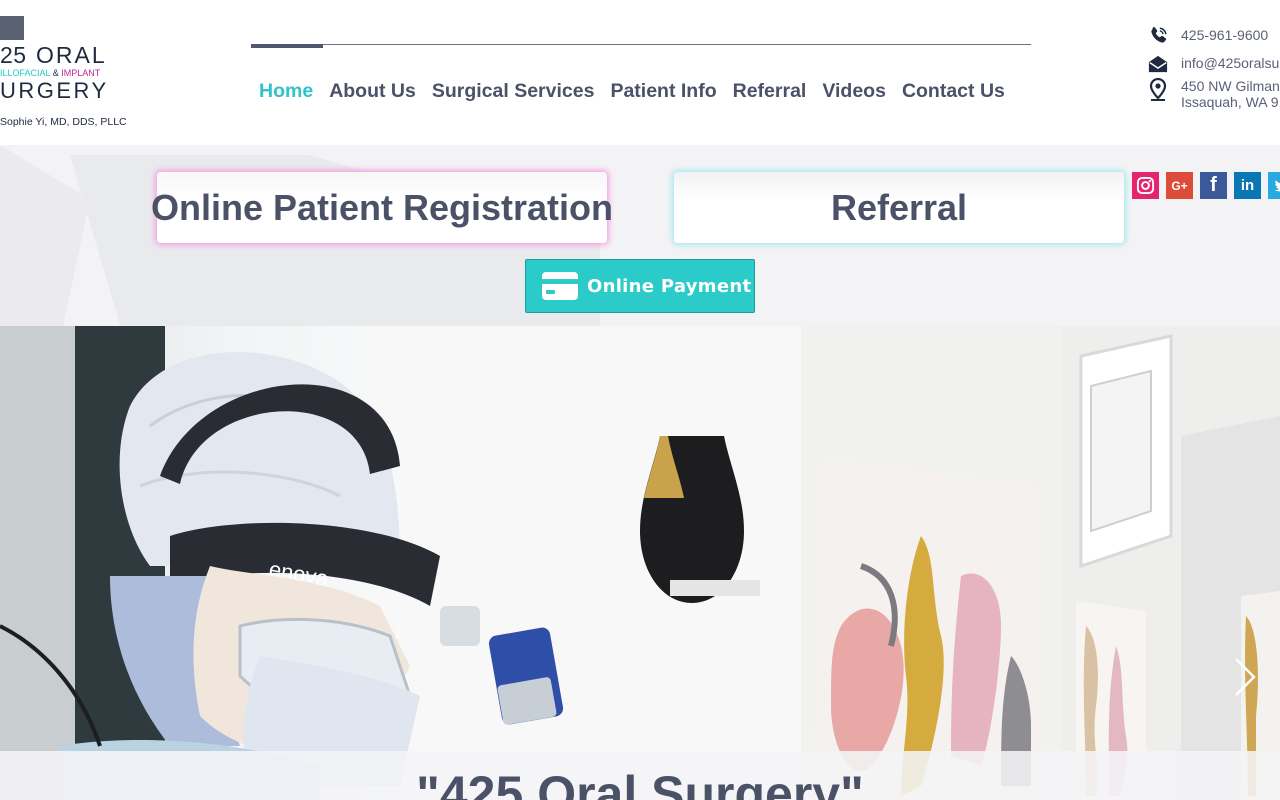  I want to click on referral-button: Referral, so click(899, 207).